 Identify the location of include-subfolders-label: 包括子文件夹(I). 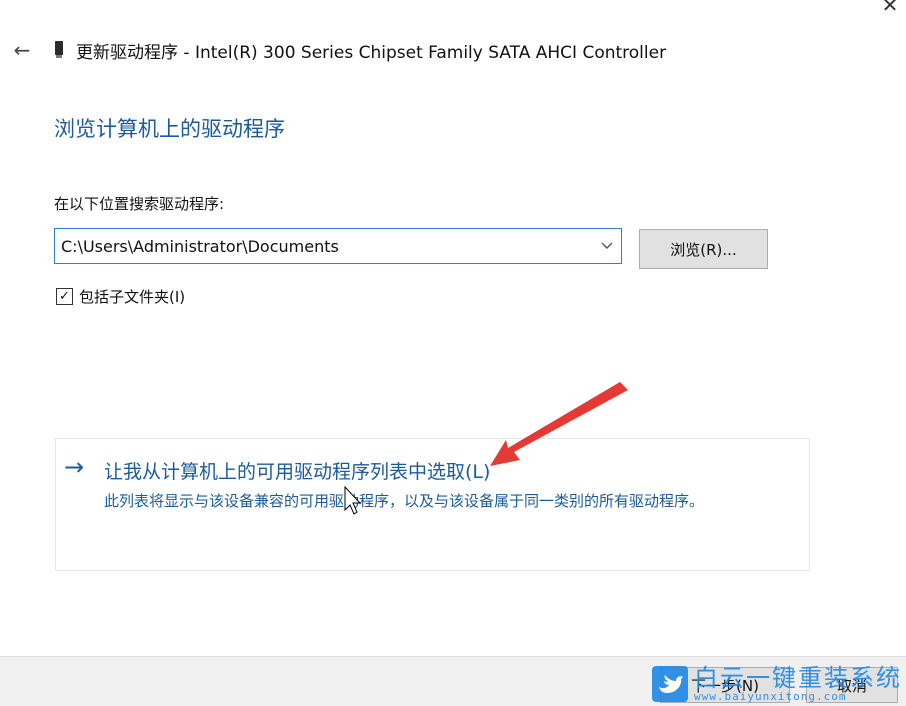
(132, 296).